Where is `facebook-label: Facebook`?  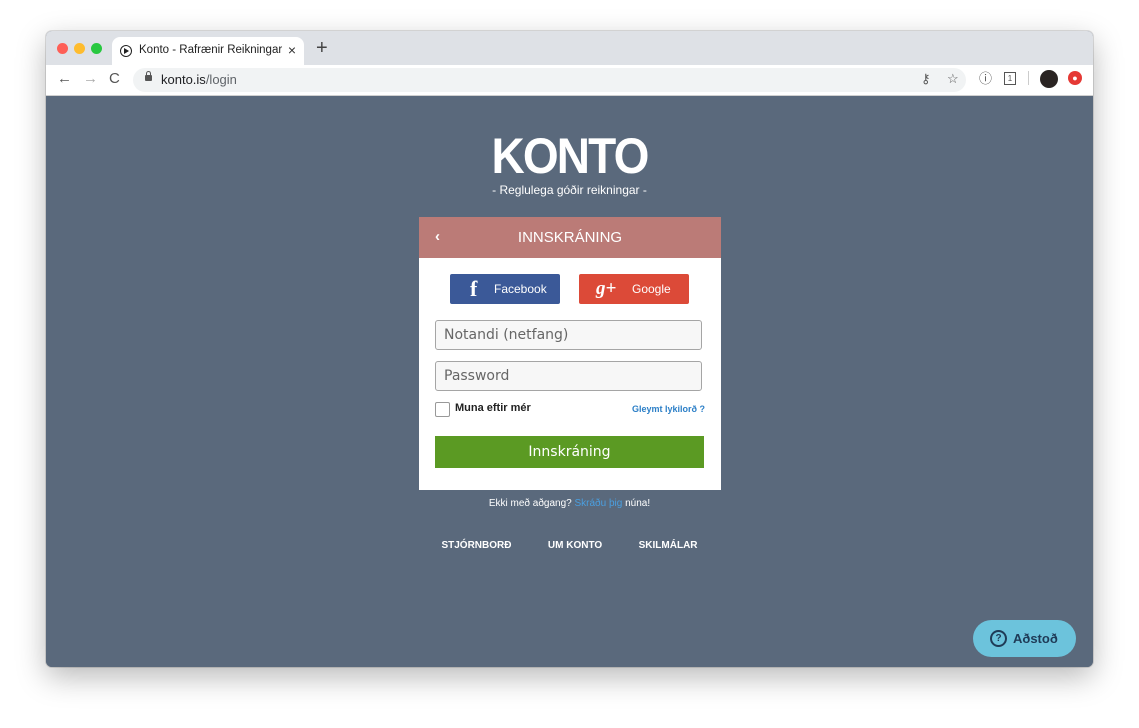 facebook-label: Facebook is located at coordinates (520, 289).